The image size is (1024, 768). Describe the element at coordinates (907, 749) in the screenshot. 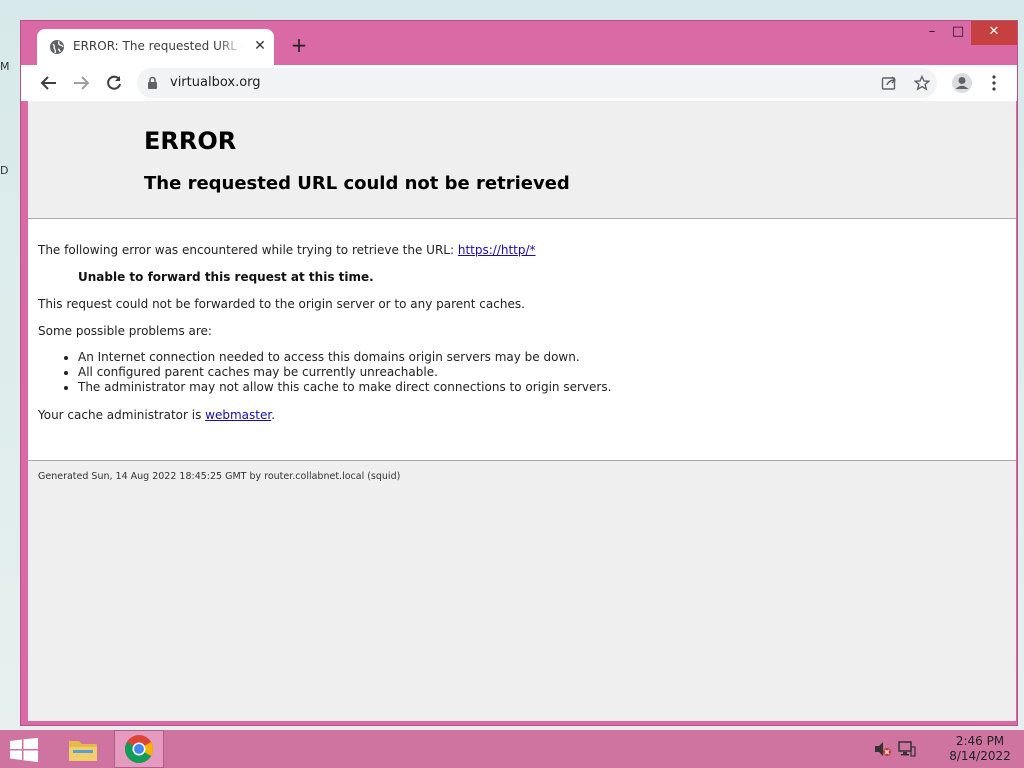

I see `network-icon` at that location.